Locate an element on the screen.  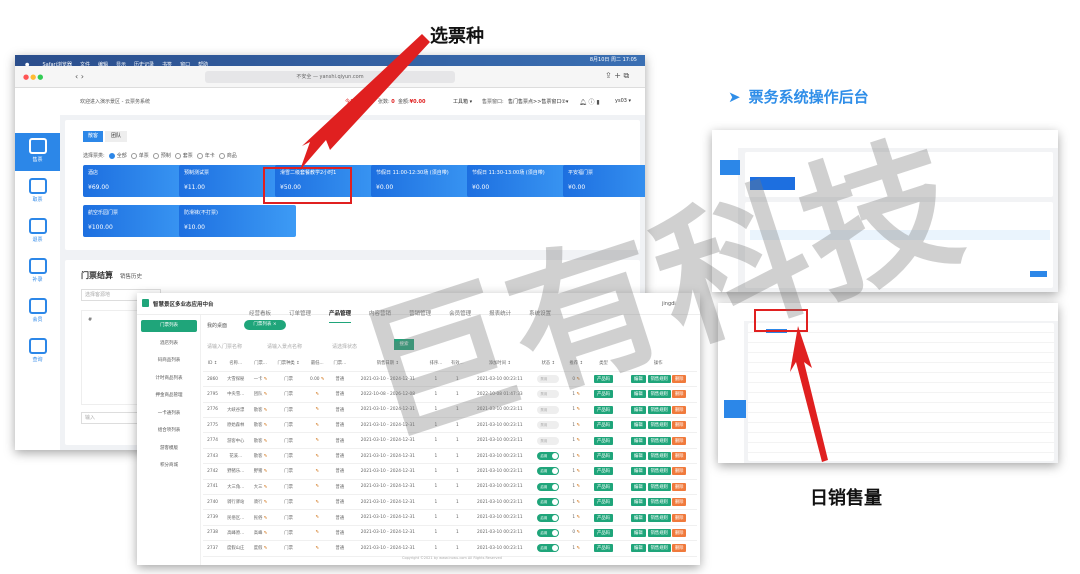
arrow-to-ticket is located at coordinates (365, 102).